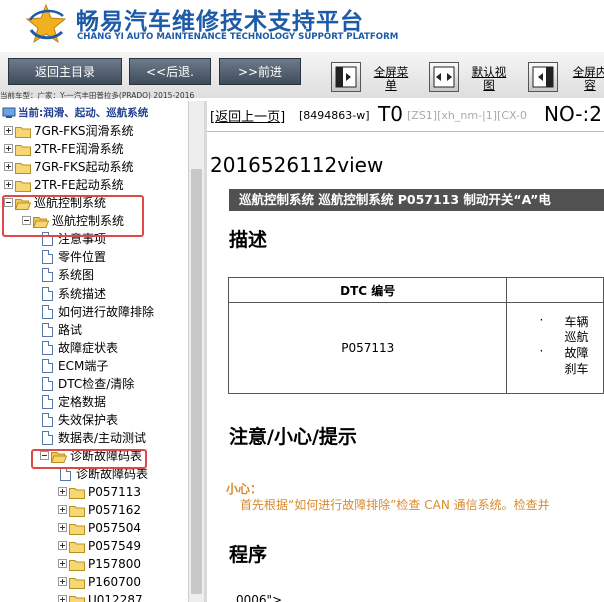 This screenshot has width=604, height=602. Describe the element at coordinates (115, 510) in the screenshot. I see `tree-item-label: P057162` at that location.